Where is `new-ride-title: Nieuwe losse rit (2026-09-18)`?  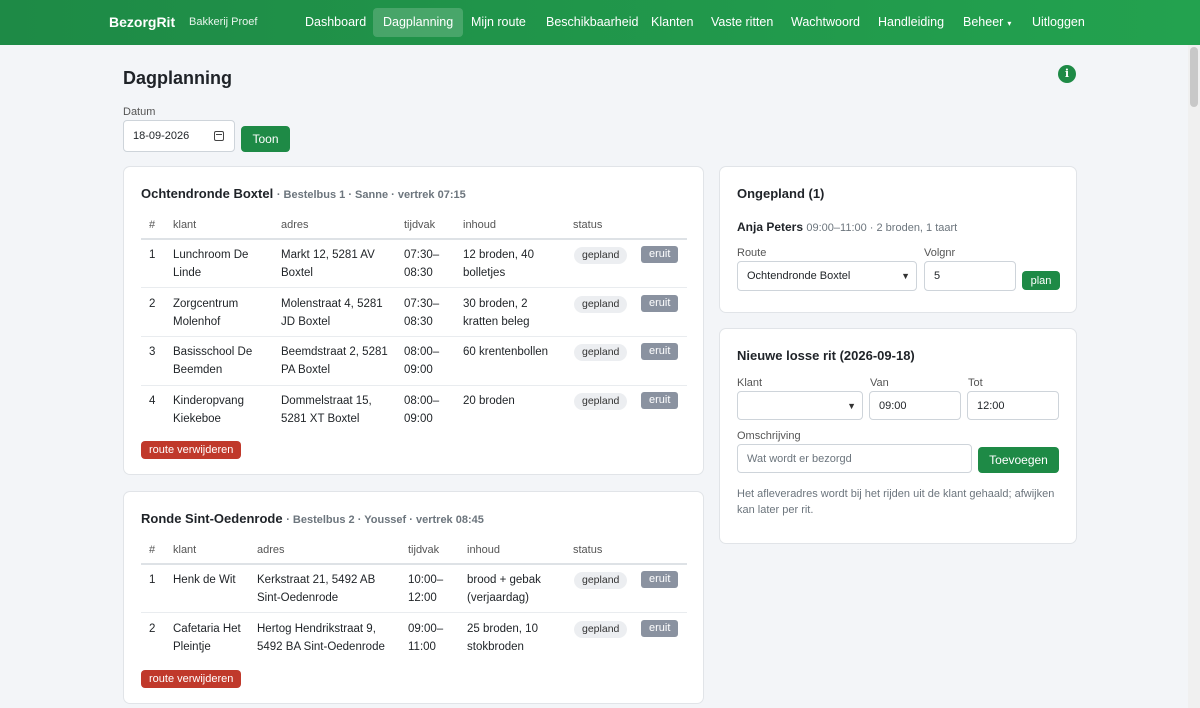
new-ride-title: Nieuwe losse rit (2026-09-18) is located at coordinates (826, 355).